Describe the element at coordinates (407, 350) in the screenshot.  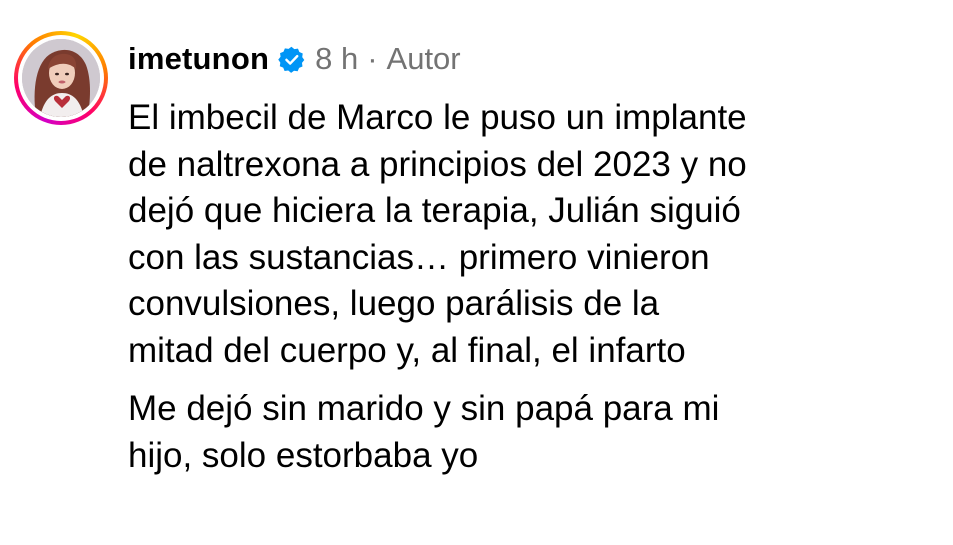
I see `comment-line: mitad del cuerpo y, al final, el infarto` at that location.